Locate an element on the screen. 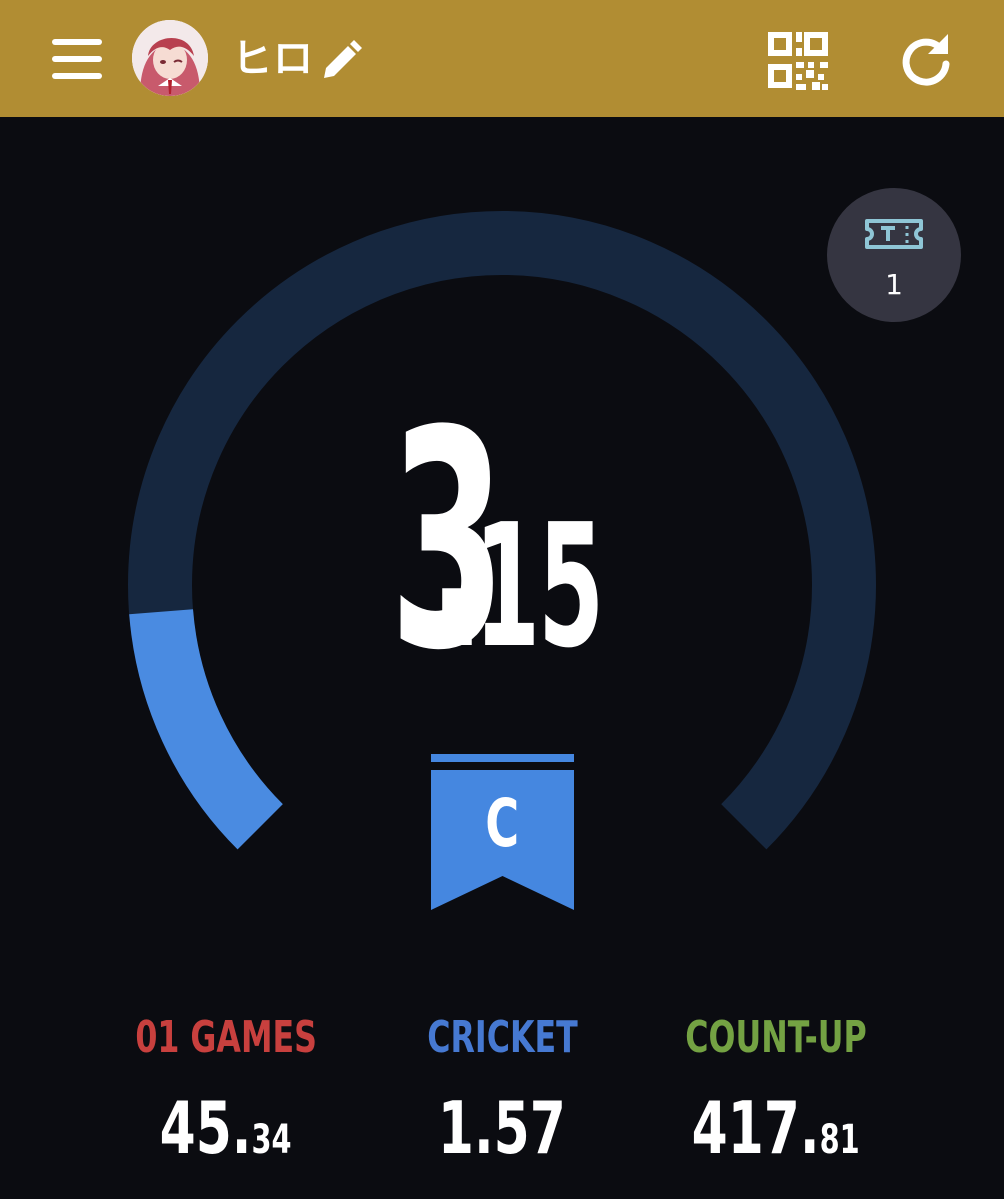 The width and height of the screenshot is (1004, 1199). top-bar: ヒロ is located at coordinates (502, 58).